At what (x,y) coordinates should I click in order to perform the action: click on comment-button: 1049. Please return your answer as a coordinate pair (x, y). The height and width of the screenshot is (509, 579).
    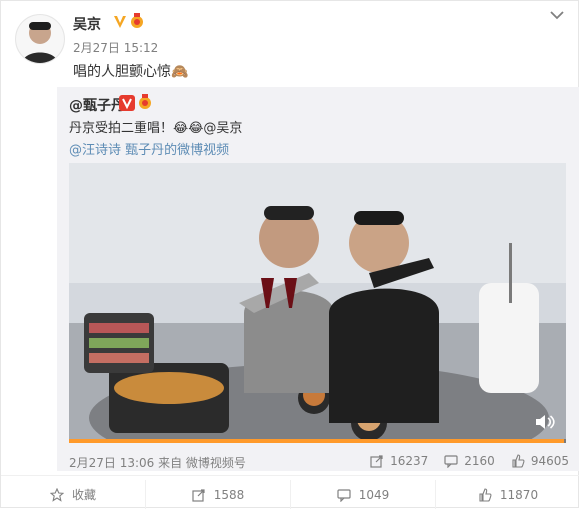
    Looking at the image, I should click on (363, 494).